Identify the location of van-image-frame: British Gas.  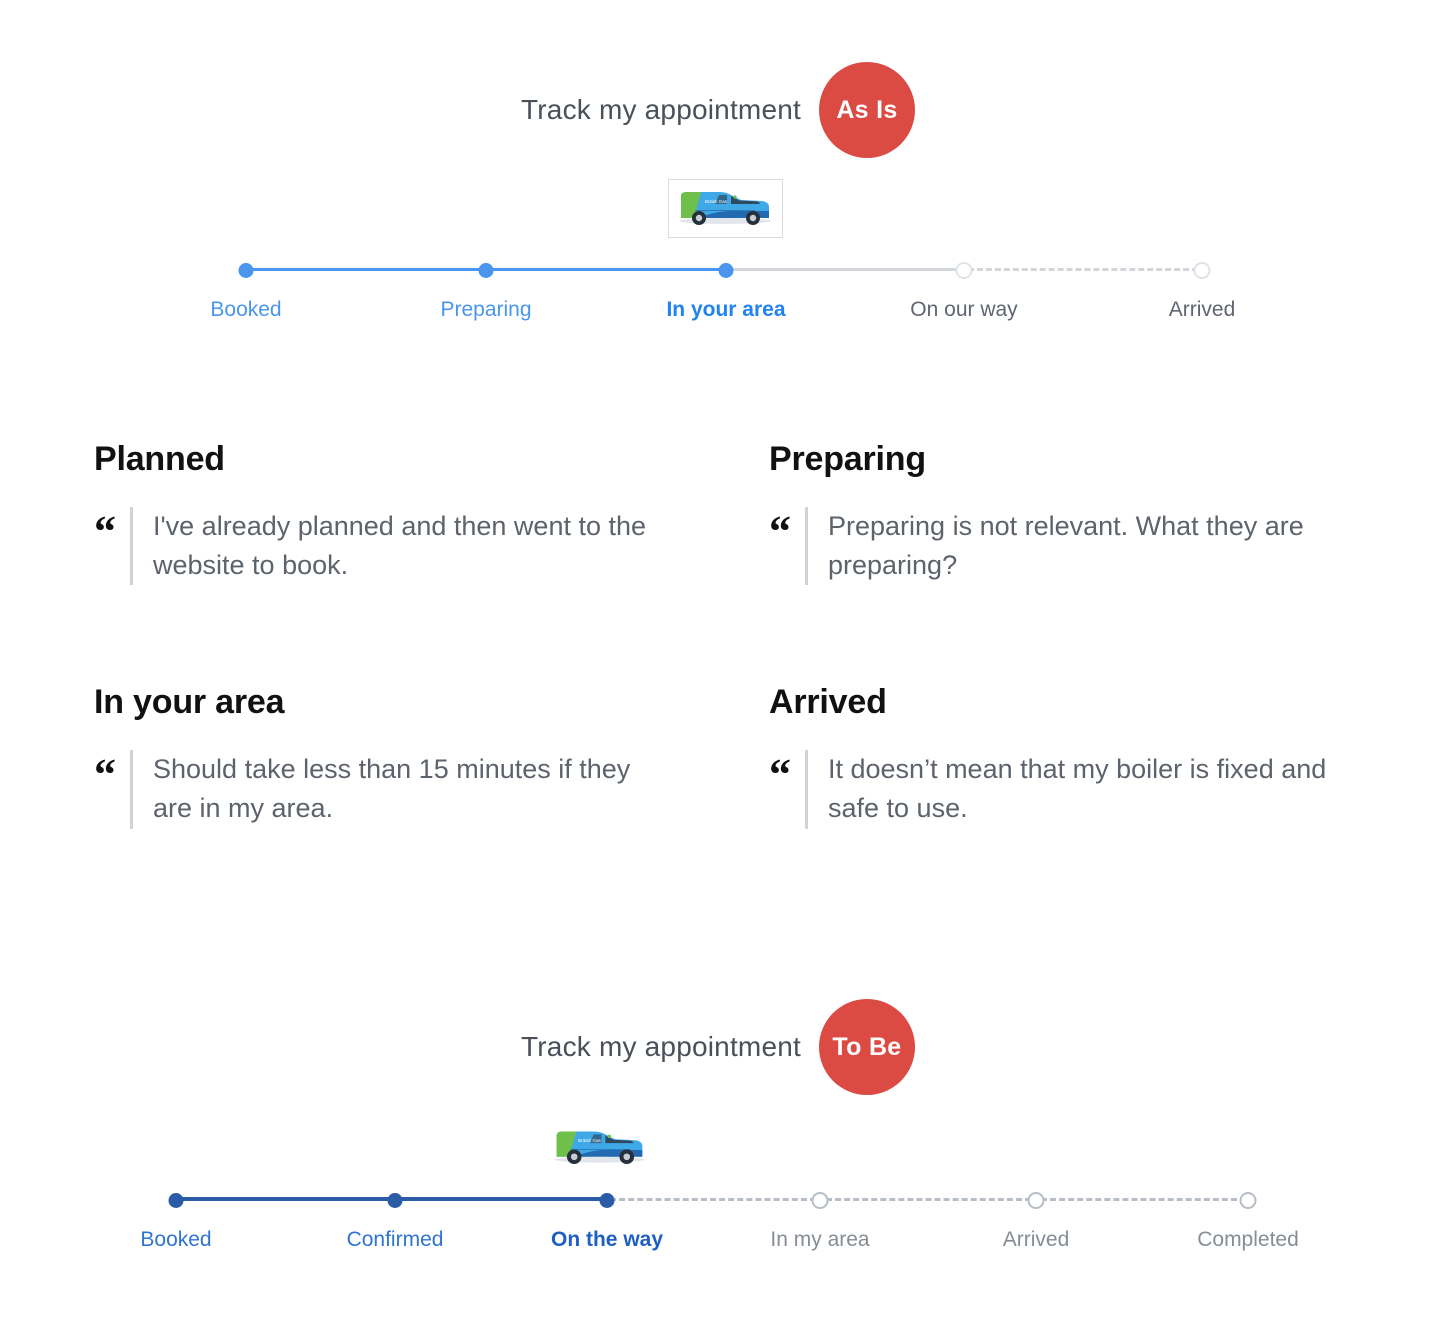
(725, 208).